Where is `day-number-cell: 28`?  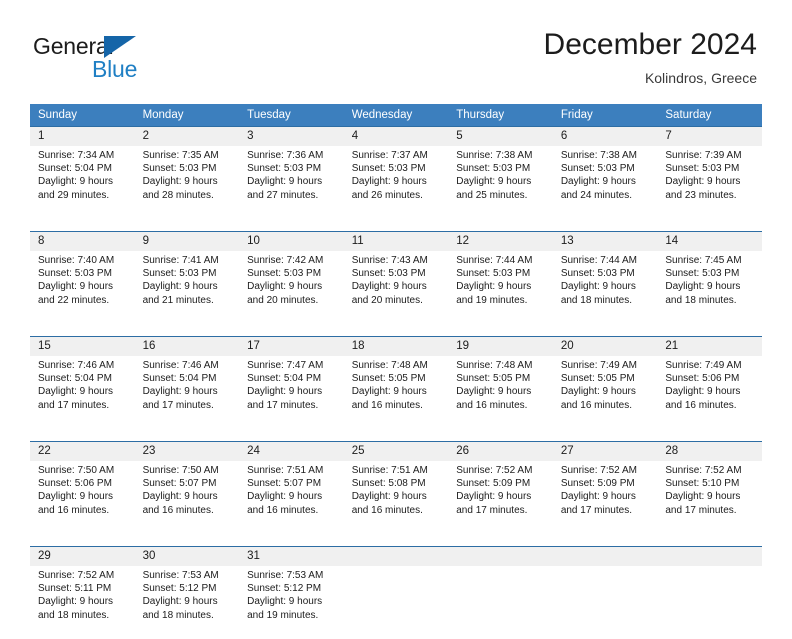 day-number-cell: 28 is located at coordinates (709, 452).